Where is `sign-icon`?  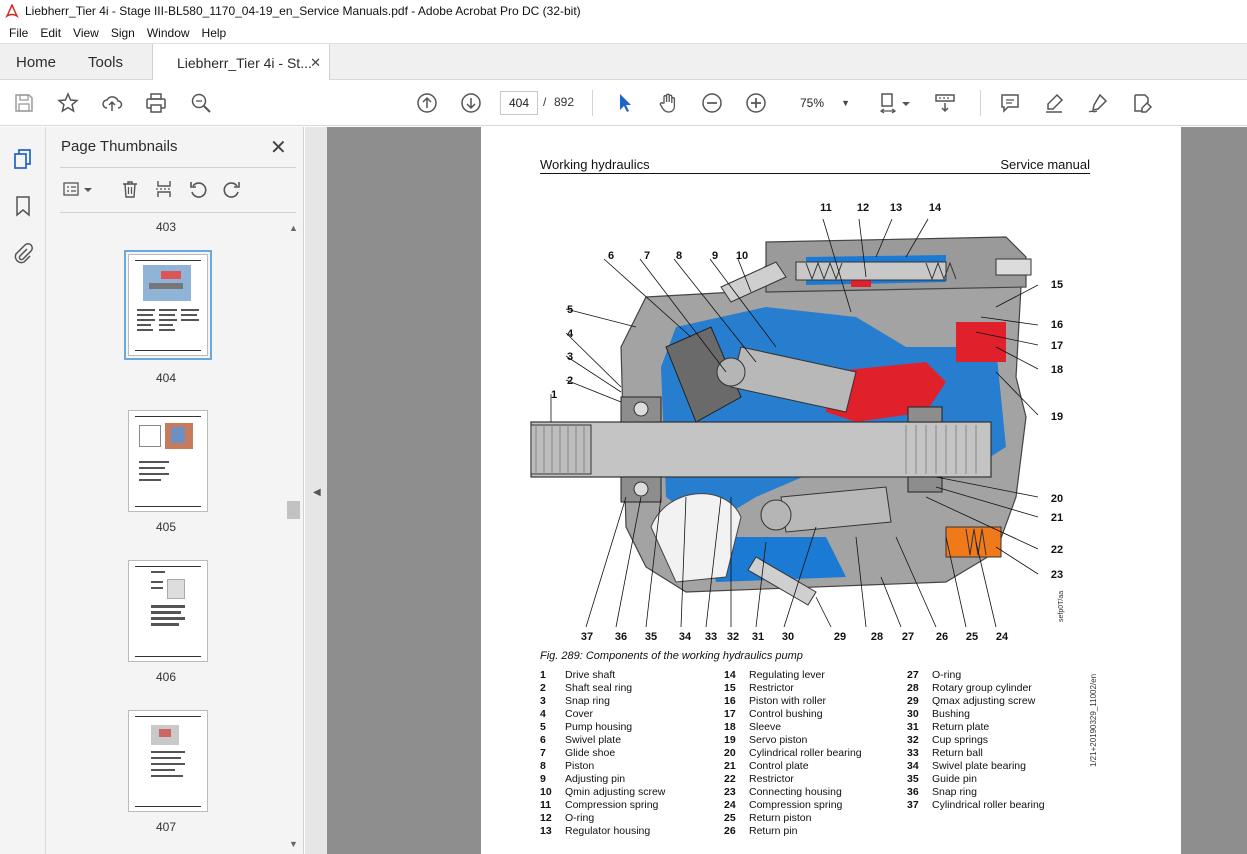 sign-icon is located at coordinates (1098, 103).